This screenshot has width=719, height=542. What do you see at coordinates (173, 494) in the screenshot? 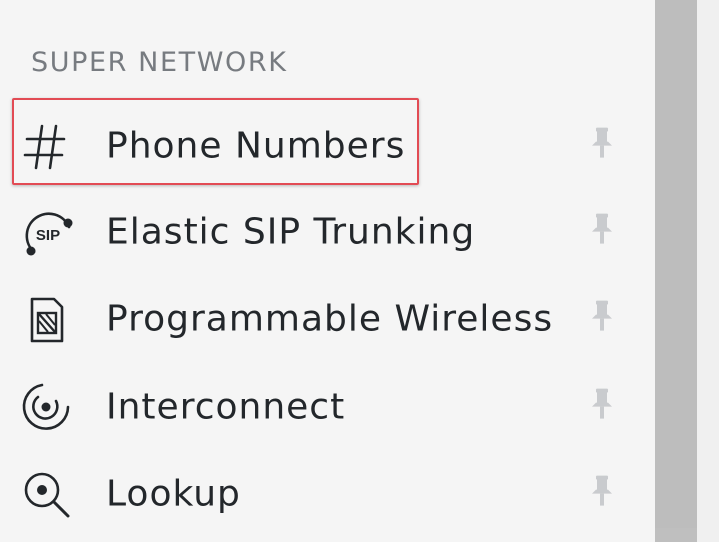
I see `sidebar-item-label: Lookup` at bounding box center [173, 494].